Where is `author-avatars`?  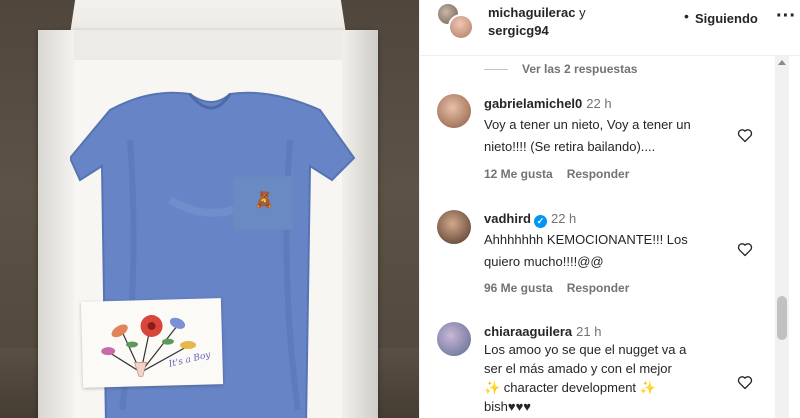 author-avatars is located at coordinates (456, 23).